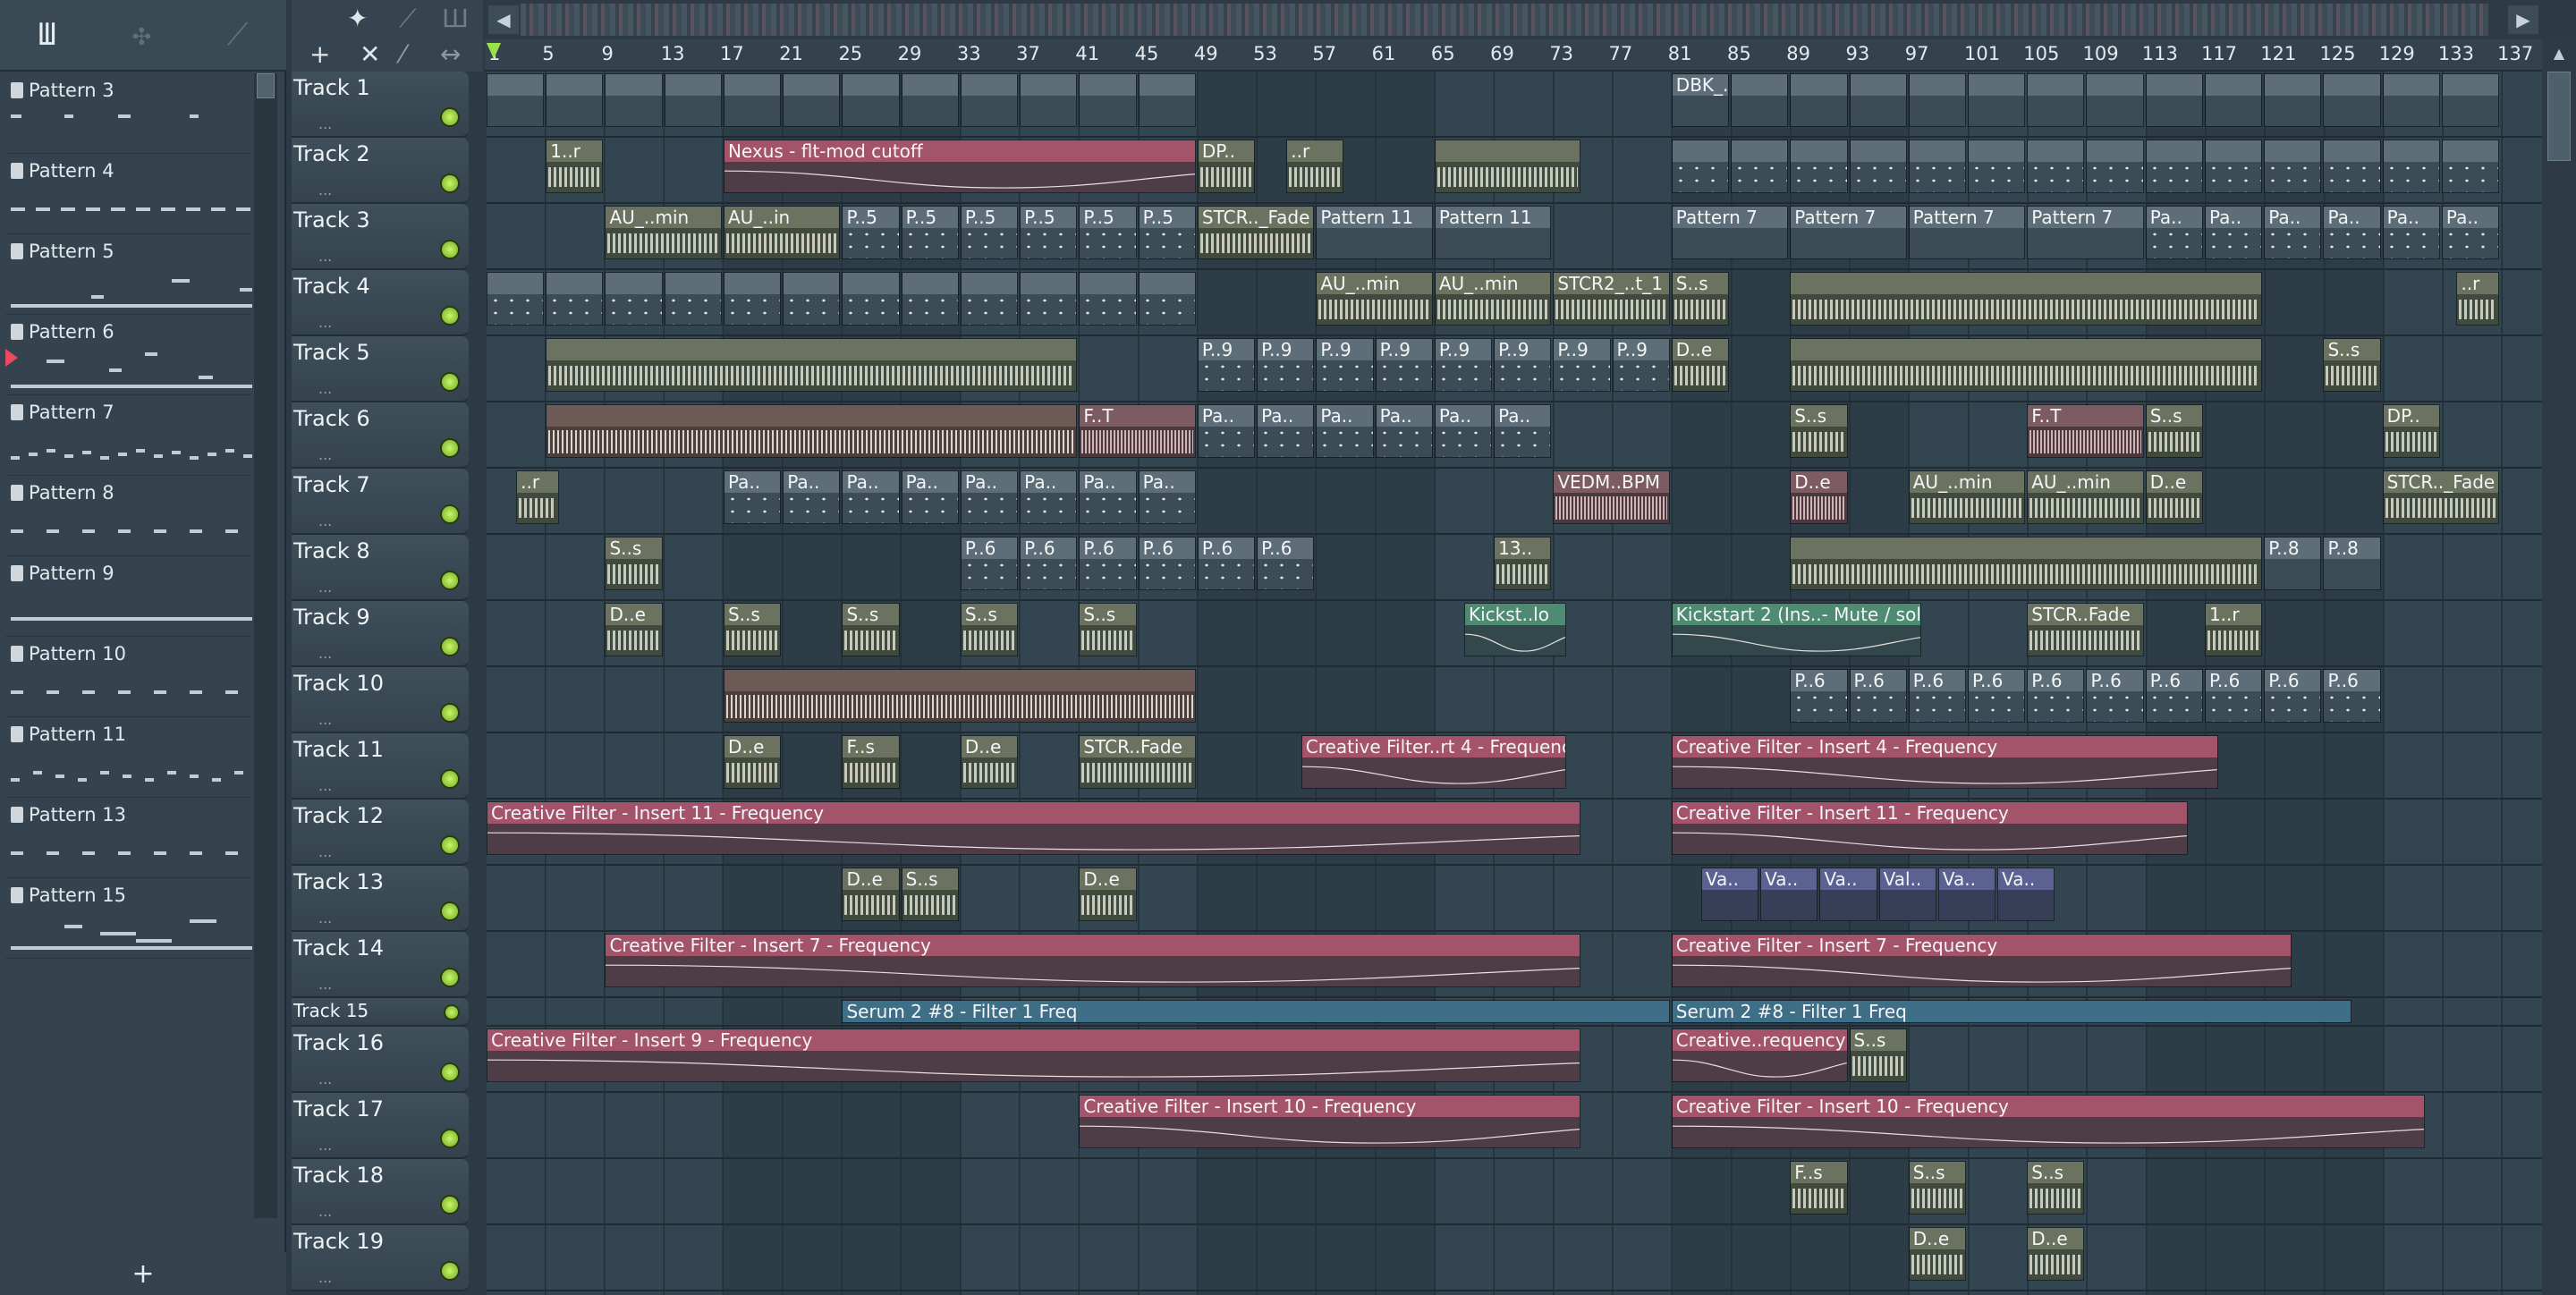  What do you see at coordinates (1796, 629) in the screenshot?
I see `automation-clip: Kickstart 2 (Ins..- Mute / solo` at bounding box center [1796, 629].